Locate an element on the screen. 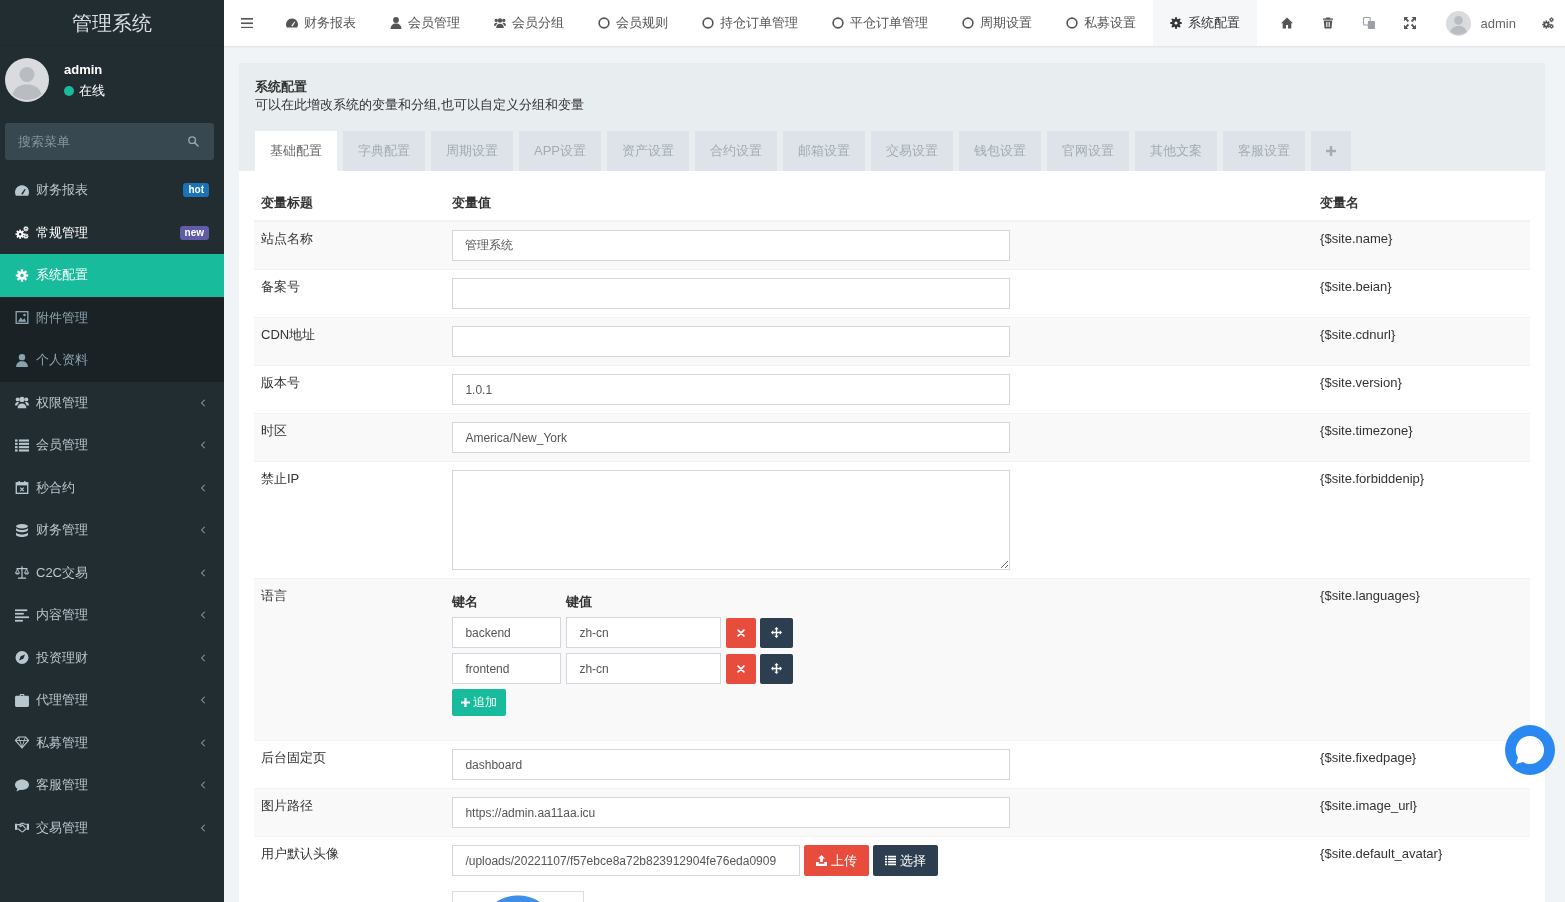  menu-item: 代理管理 is located at coordinates (112, 700).